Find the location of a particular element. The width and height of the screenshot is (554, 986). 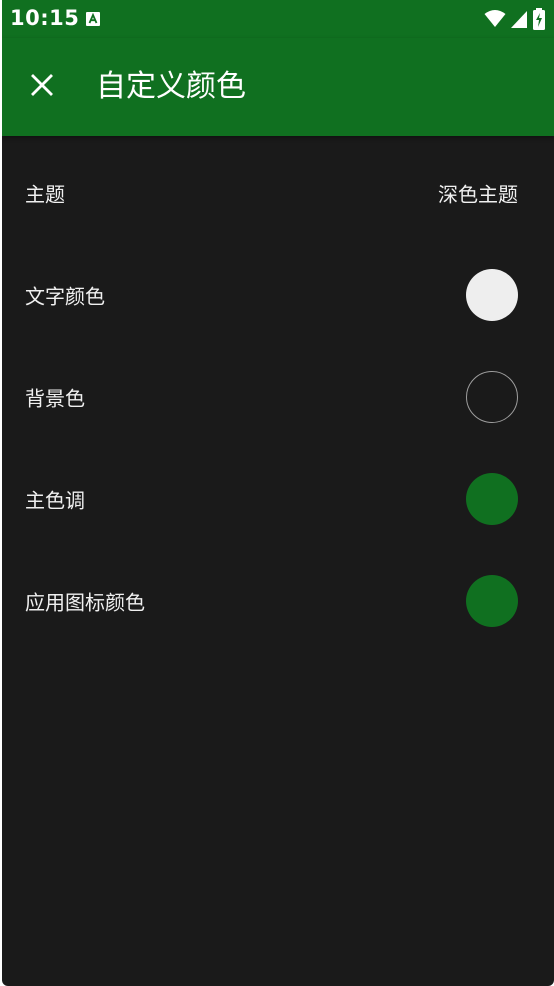

status-bar: 10:15 is located at coordinates (278, 19).